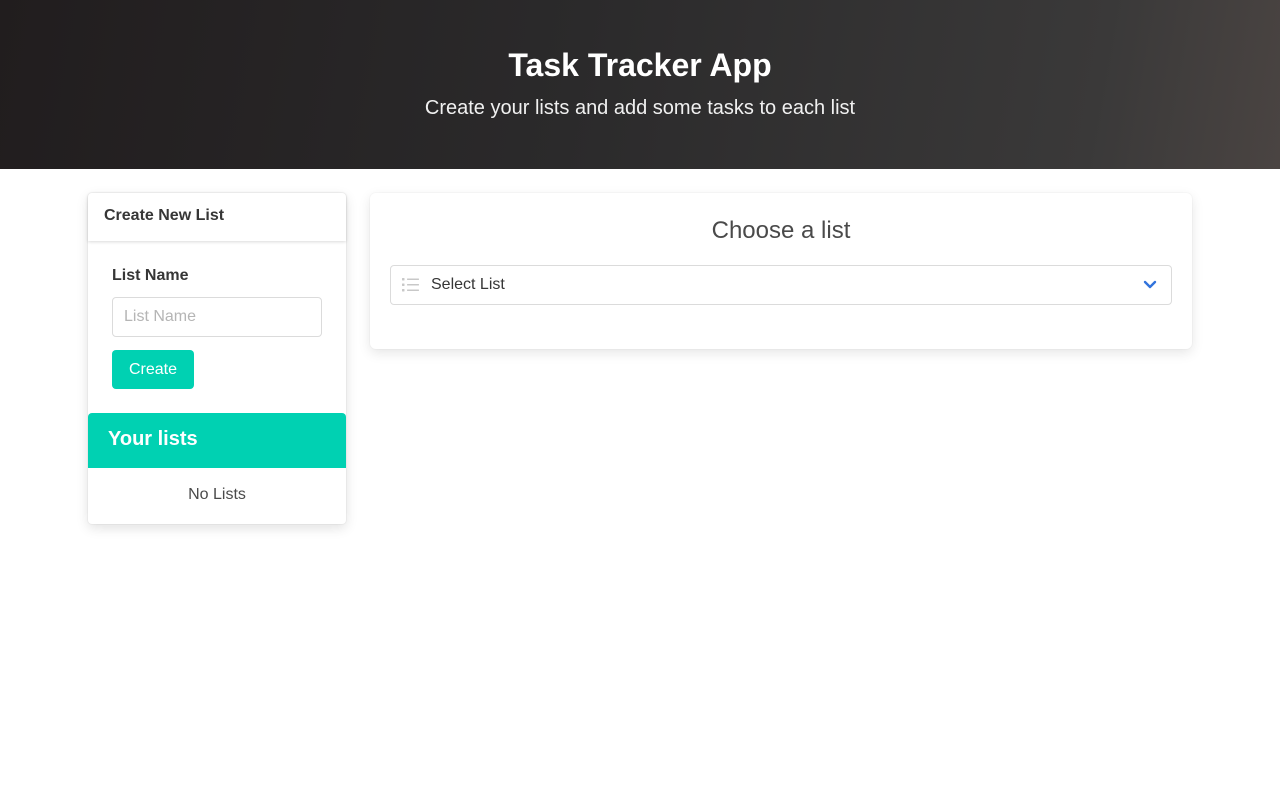 The width and height of the screenshot is (1280, 800). Describe the element at coordinates (781, 230) in the screenshot. I see `choose-list-title: Choose a list` at that location.